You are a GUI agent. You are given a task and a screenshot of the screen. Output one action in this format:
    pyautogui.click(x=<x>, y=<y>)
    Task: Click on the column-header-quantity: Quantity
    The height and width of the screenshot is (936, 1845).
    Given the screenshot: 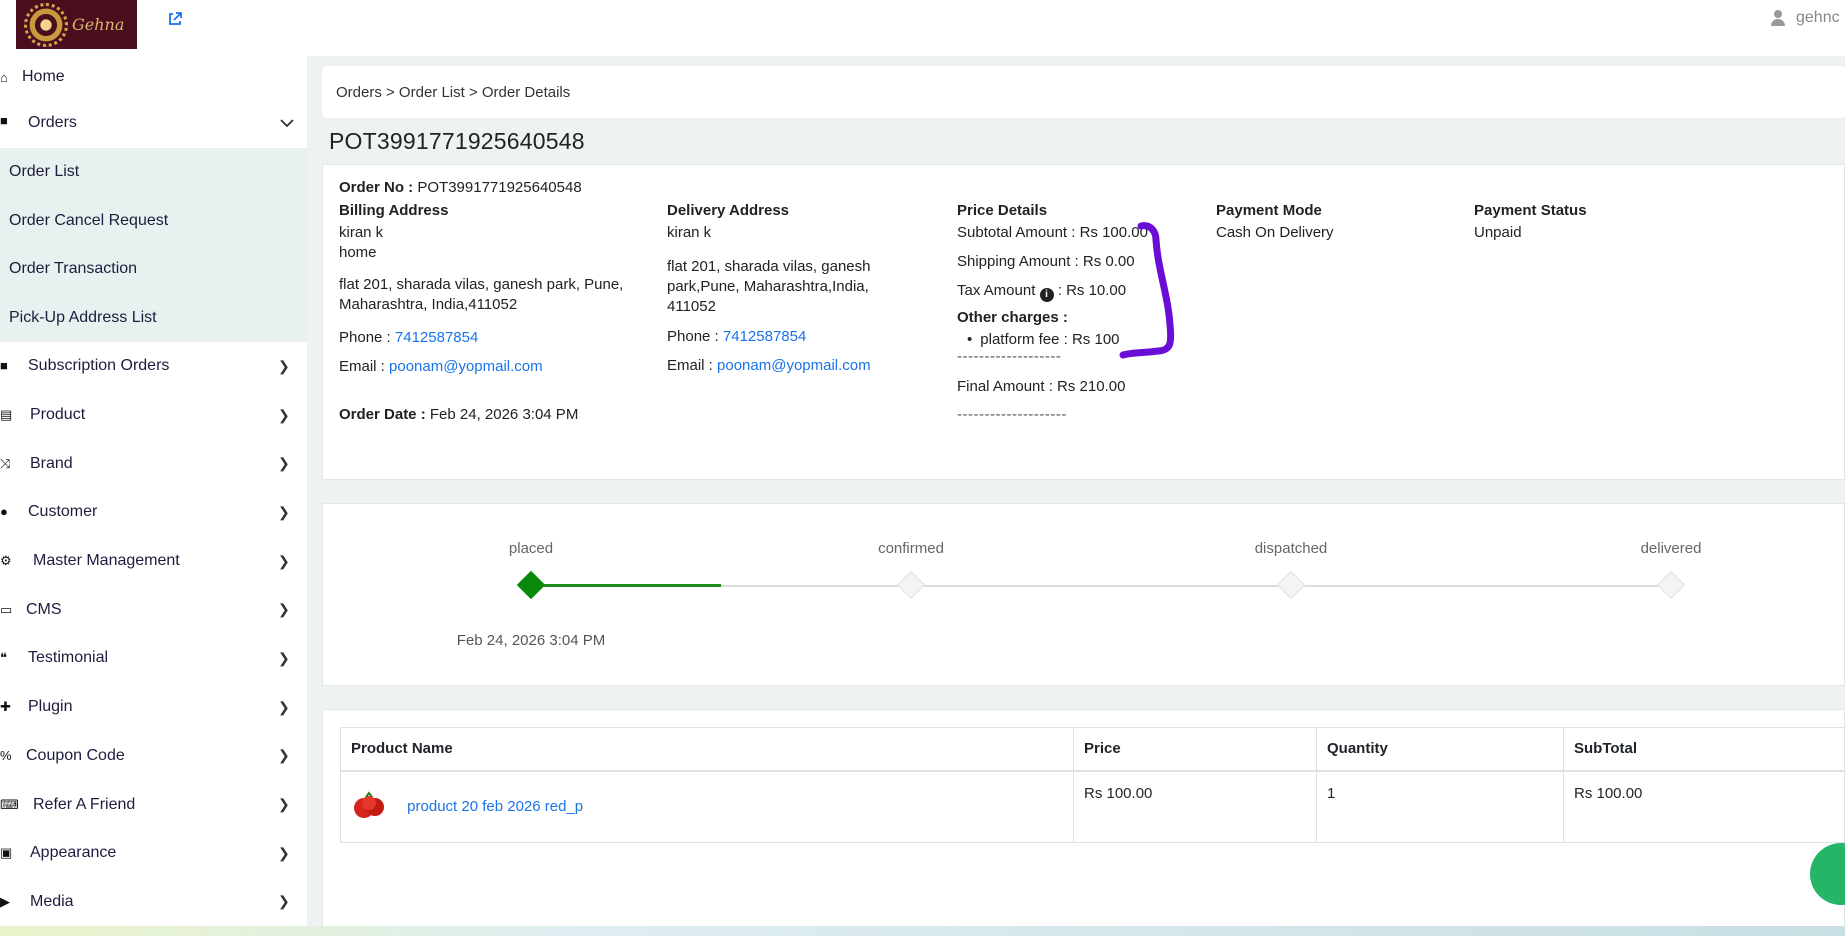 What is the action you would take?
    pyautogui.click(x=1440, y=749)
    